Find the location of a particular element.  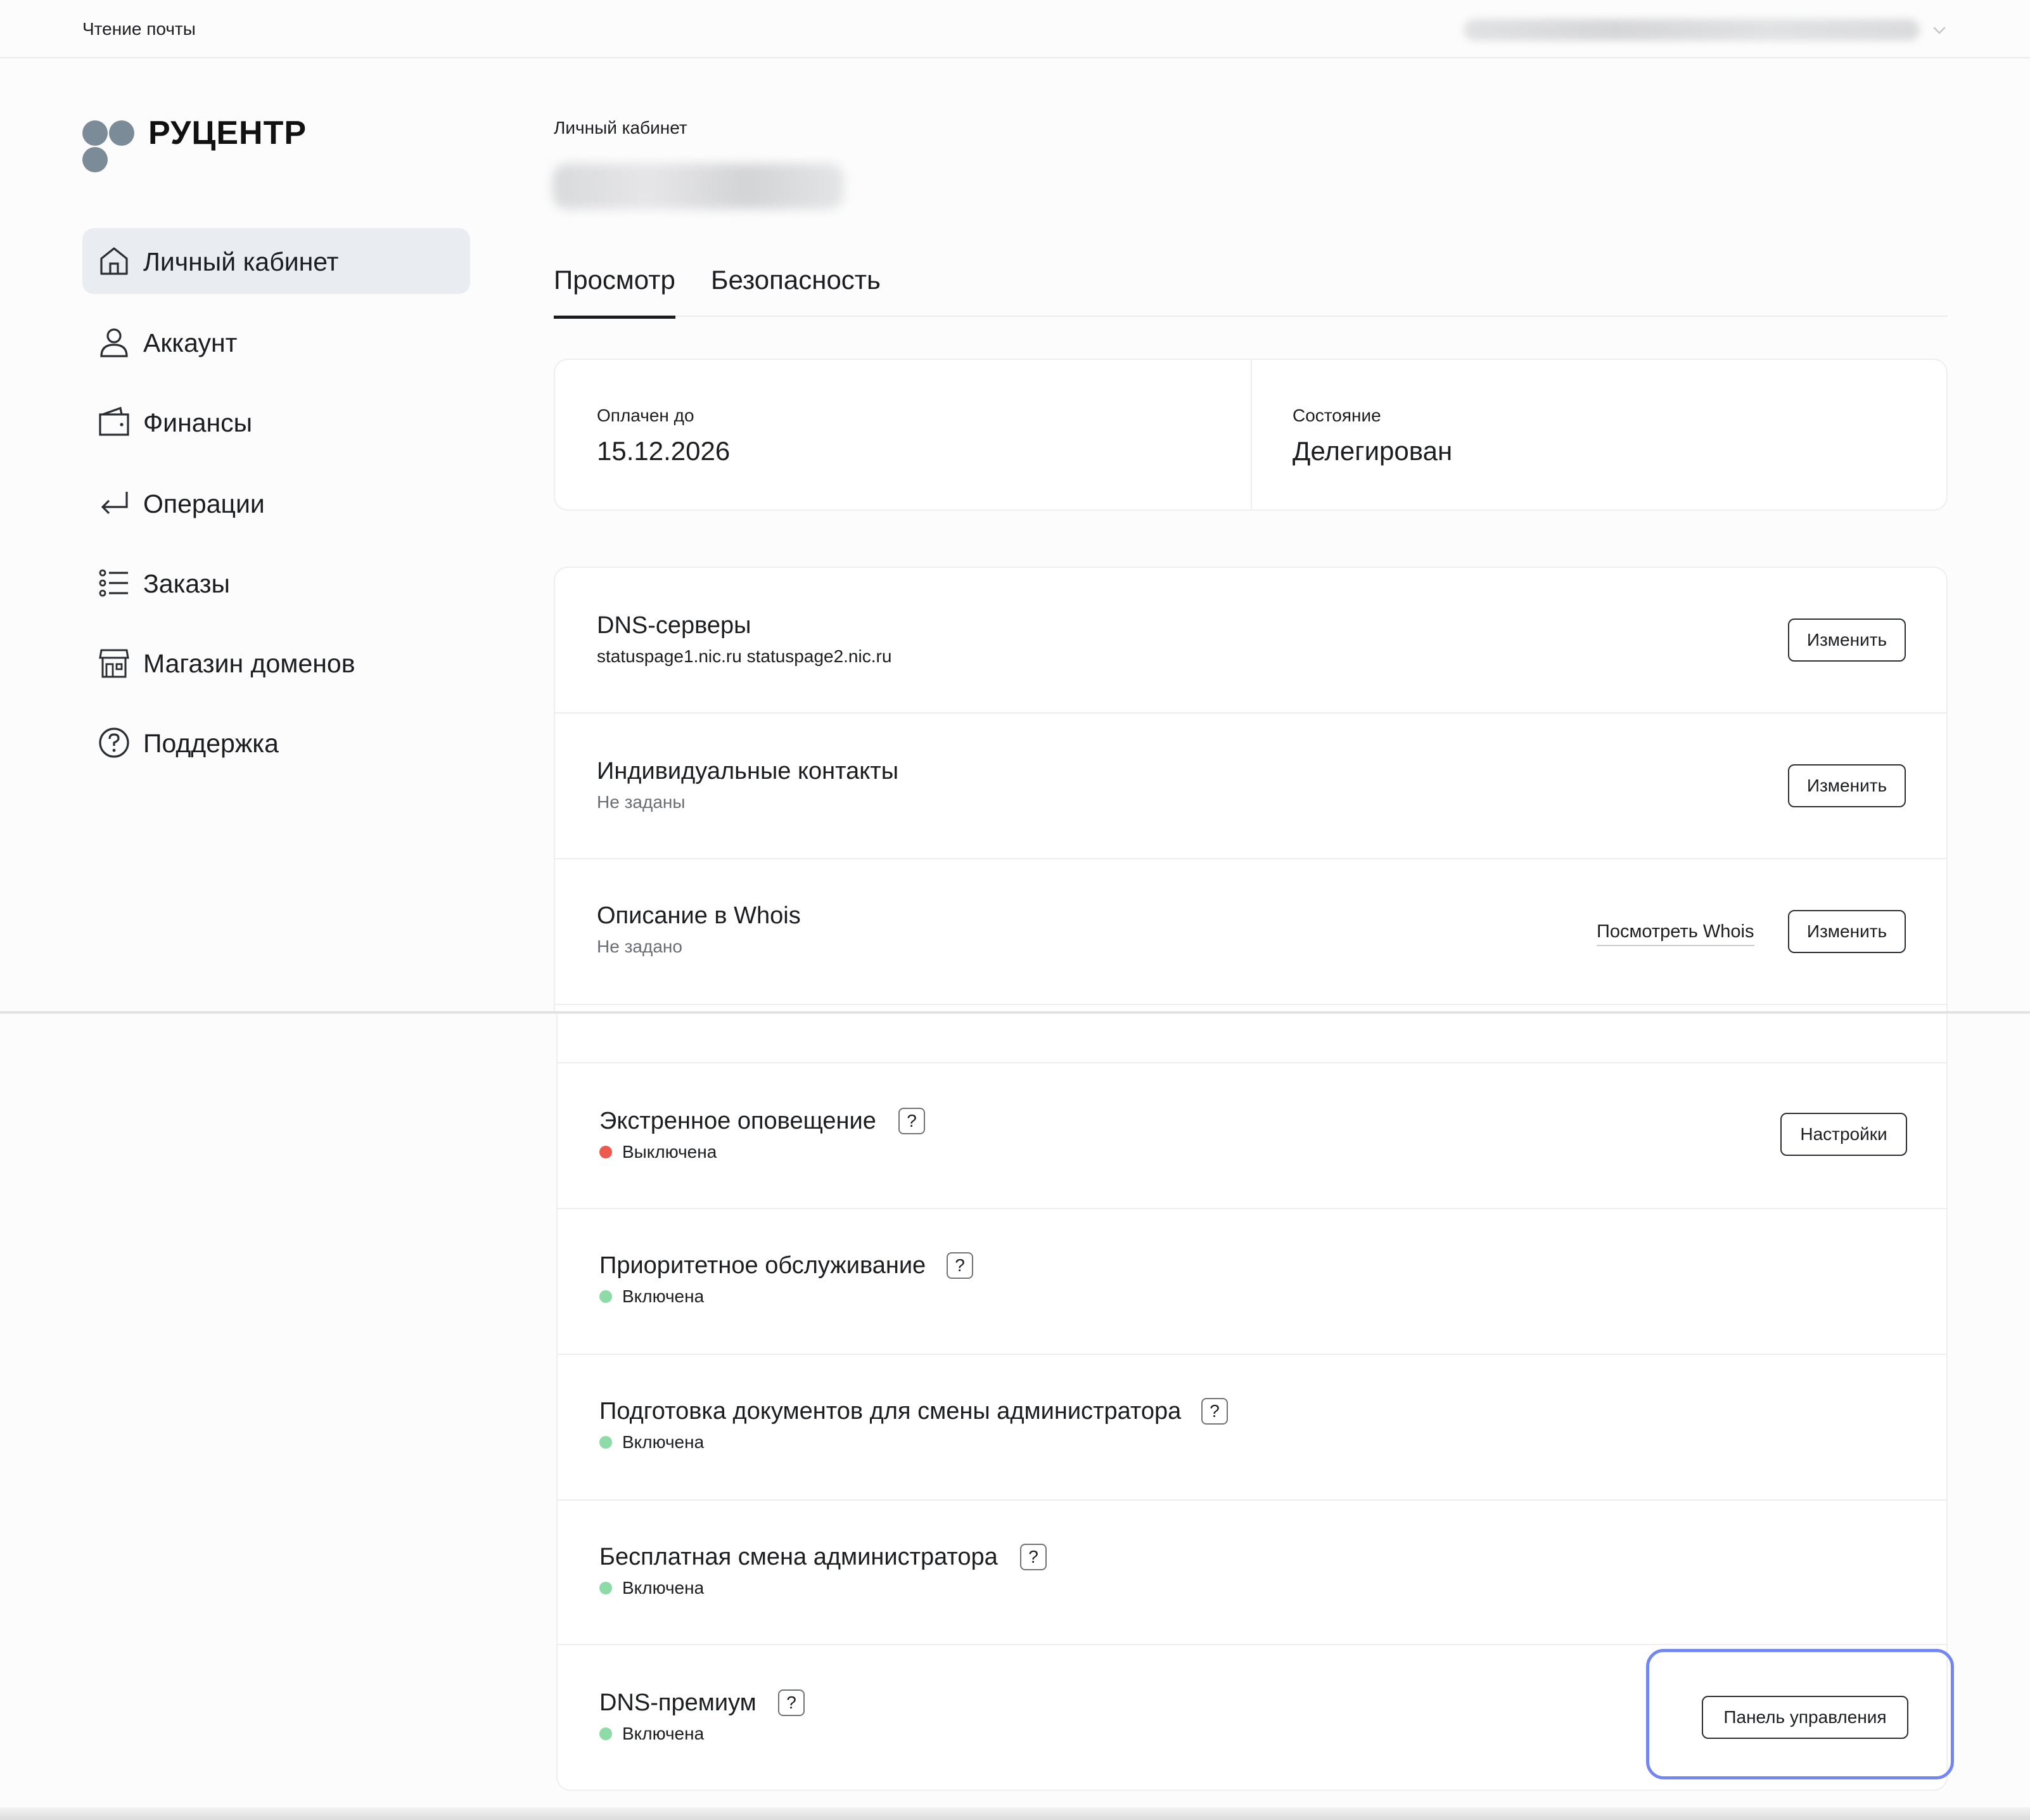

page-title is located at coordinates (698, 186).